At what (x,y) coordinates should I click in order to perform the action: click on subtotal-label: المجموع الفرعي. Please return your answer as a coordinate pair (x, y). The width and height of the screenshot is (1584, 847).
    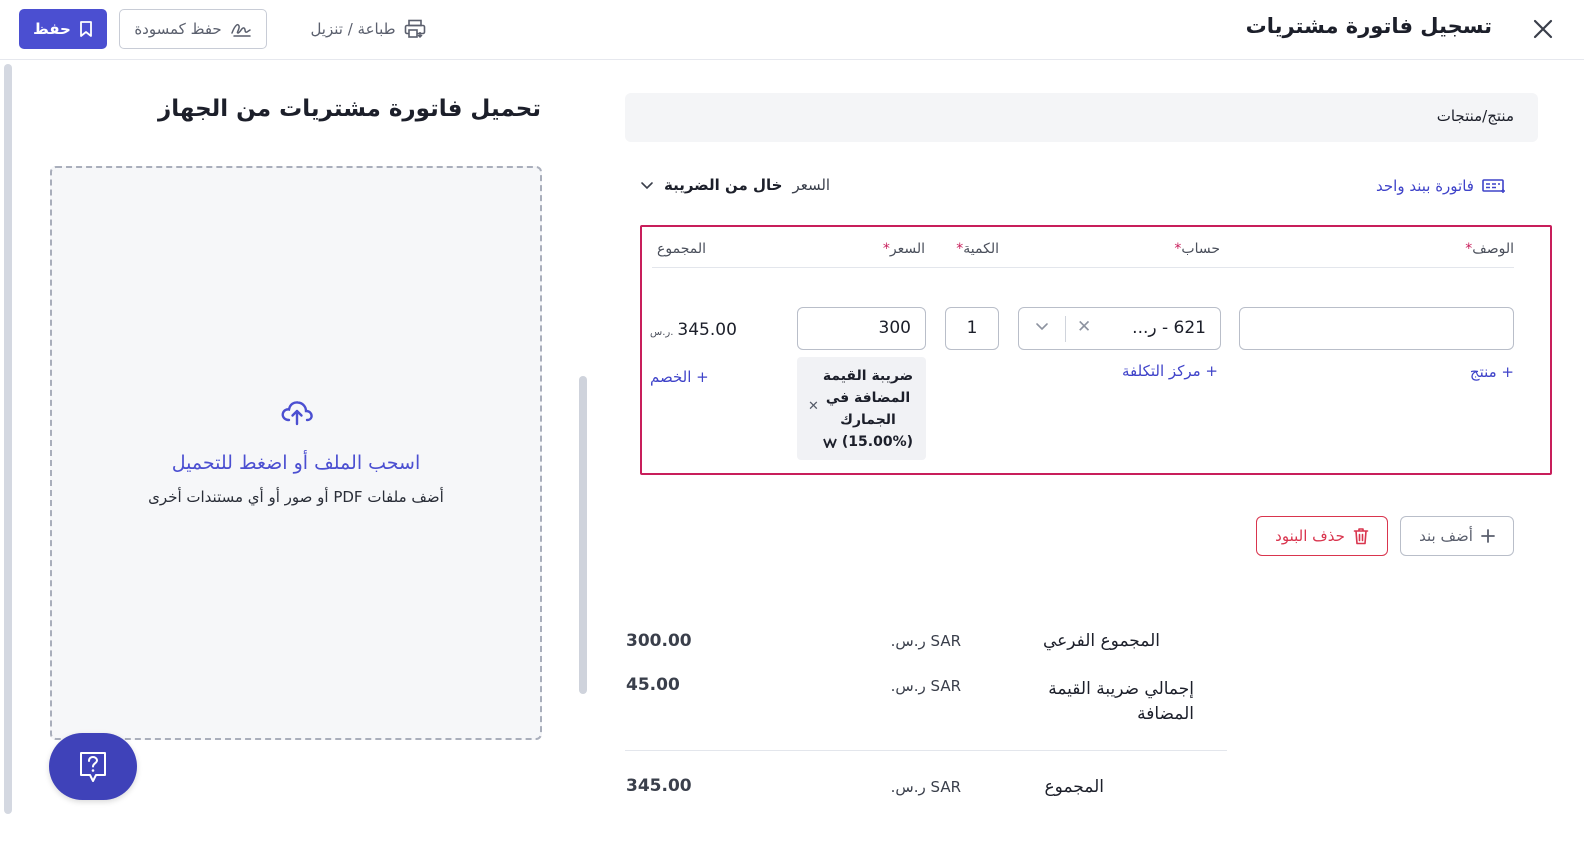
    Looking at the image, I should click on (1101, 641).